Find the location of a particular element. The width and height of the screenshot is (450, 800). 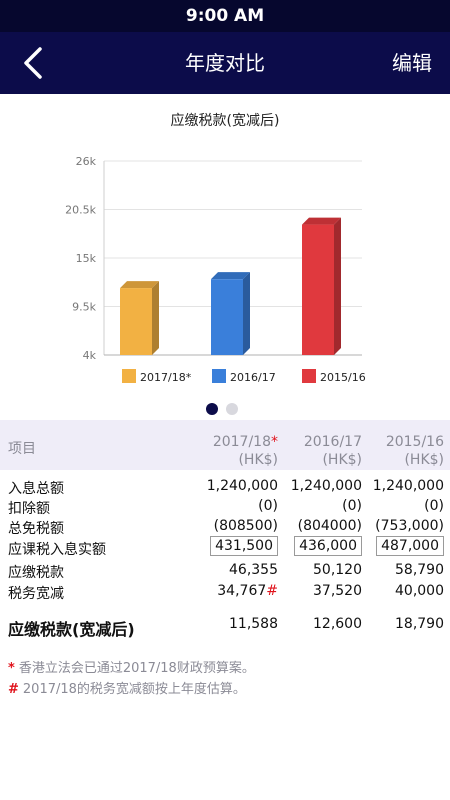

row-value: 58,790 is located at coordinates (419, 570).